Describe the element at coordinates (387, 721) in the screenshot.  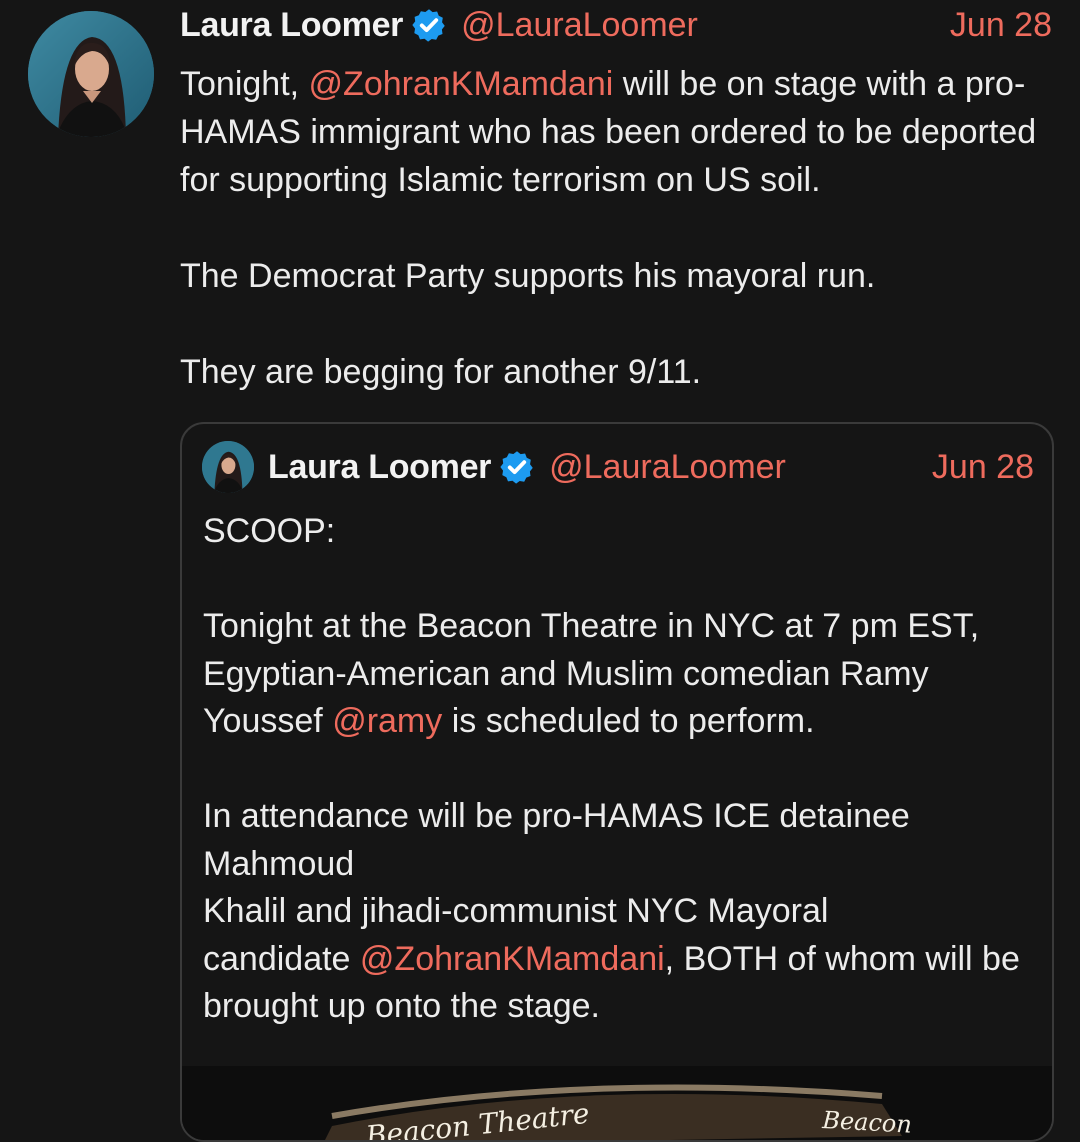
I see `mention-link: @ramy` at that location.